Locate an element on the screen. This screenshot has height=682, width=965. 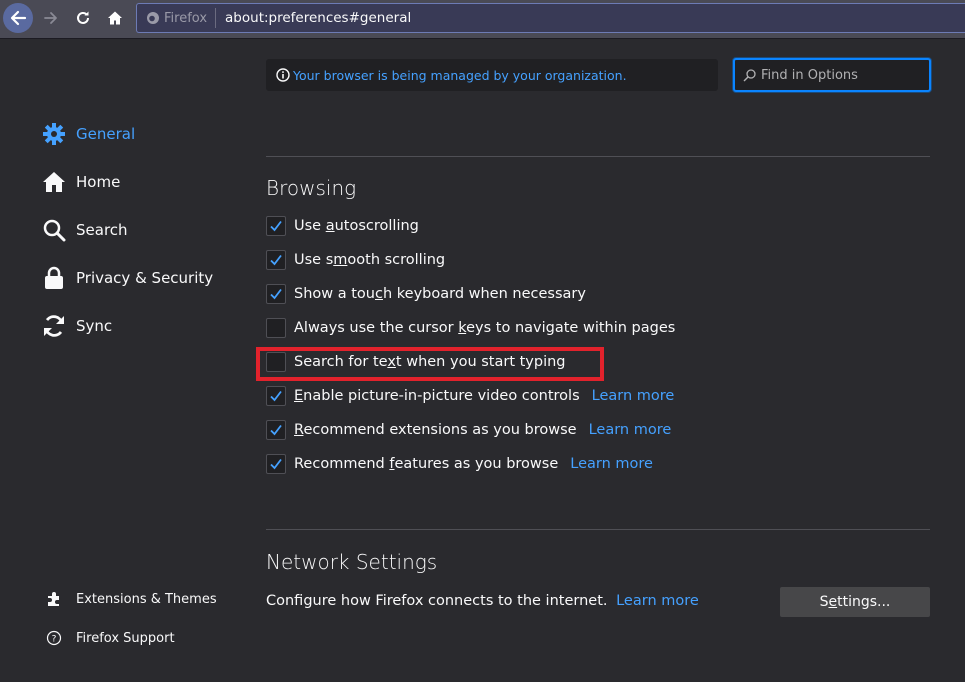
sidebar-item-privacy: Privacy & Security is located at coordinates (127, 278).